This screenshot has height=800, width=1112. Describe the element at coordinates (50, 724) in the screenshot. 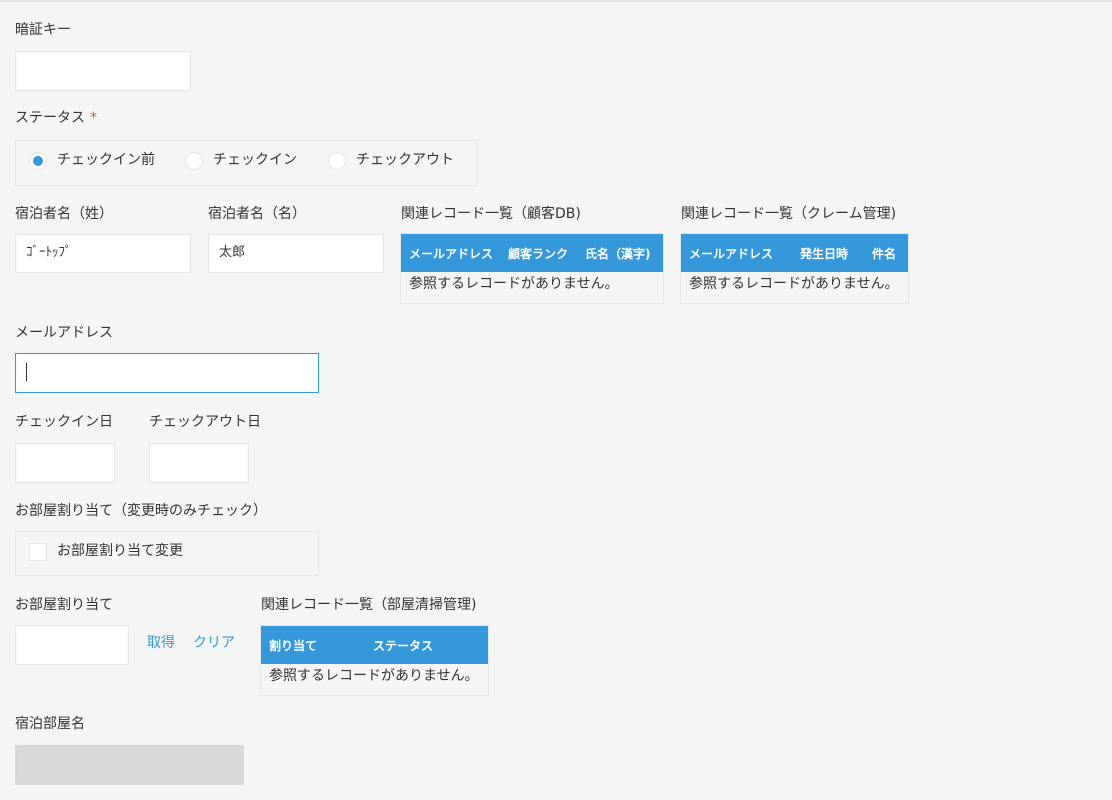

I see `room-name-label: 宿泊部屋名` at that location.